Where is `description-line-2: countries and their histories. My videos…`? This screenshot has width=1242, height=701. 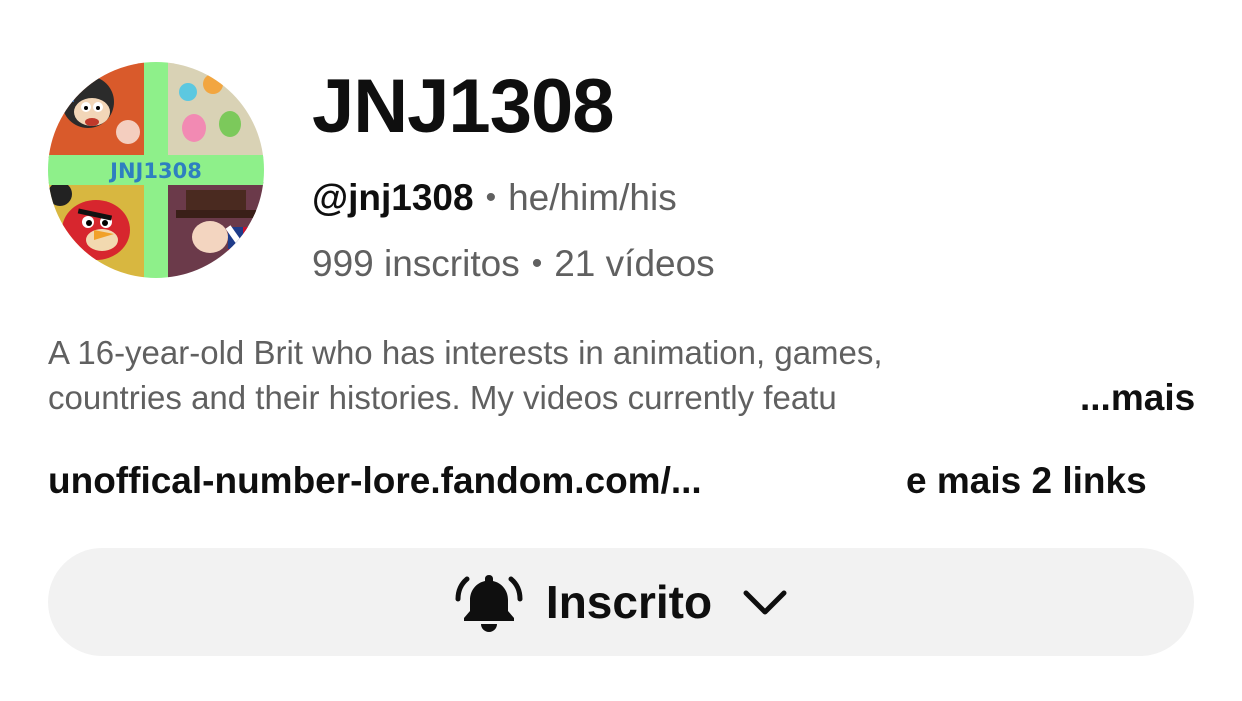 description-line-2: countries and their histories. My videos… is located at coordinates (442, 397).